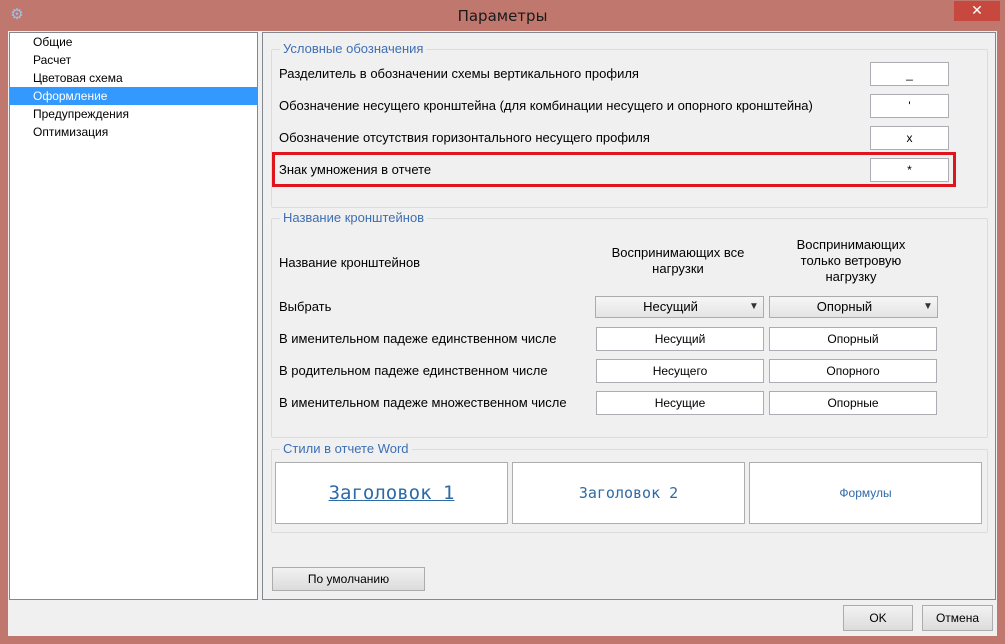  What do you see at coordinates (957, 618) in the screenshot?
I see `cancel-button: Отмена` at bounding box center [957, 618].